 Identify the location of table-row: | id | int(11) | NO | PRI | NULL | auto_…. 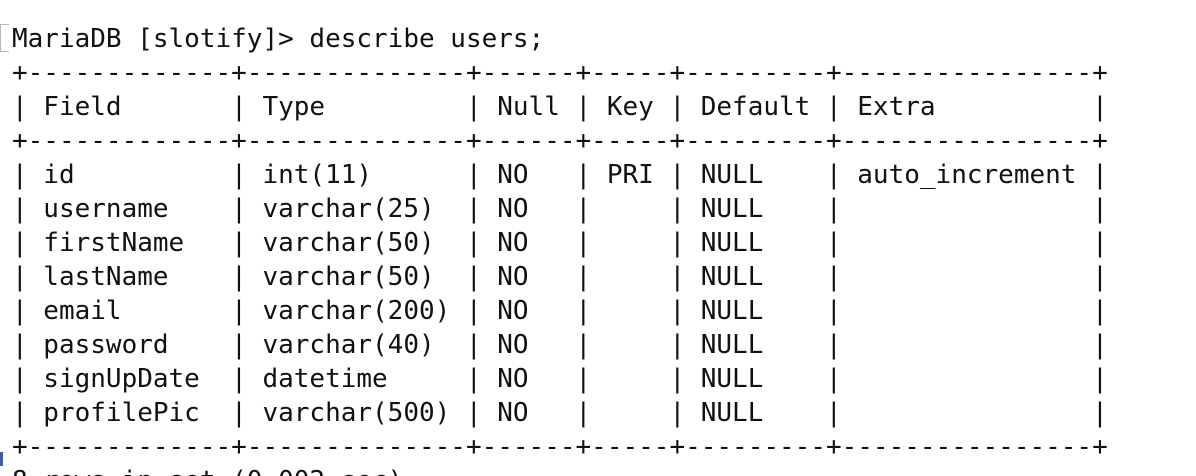
(560, 175).